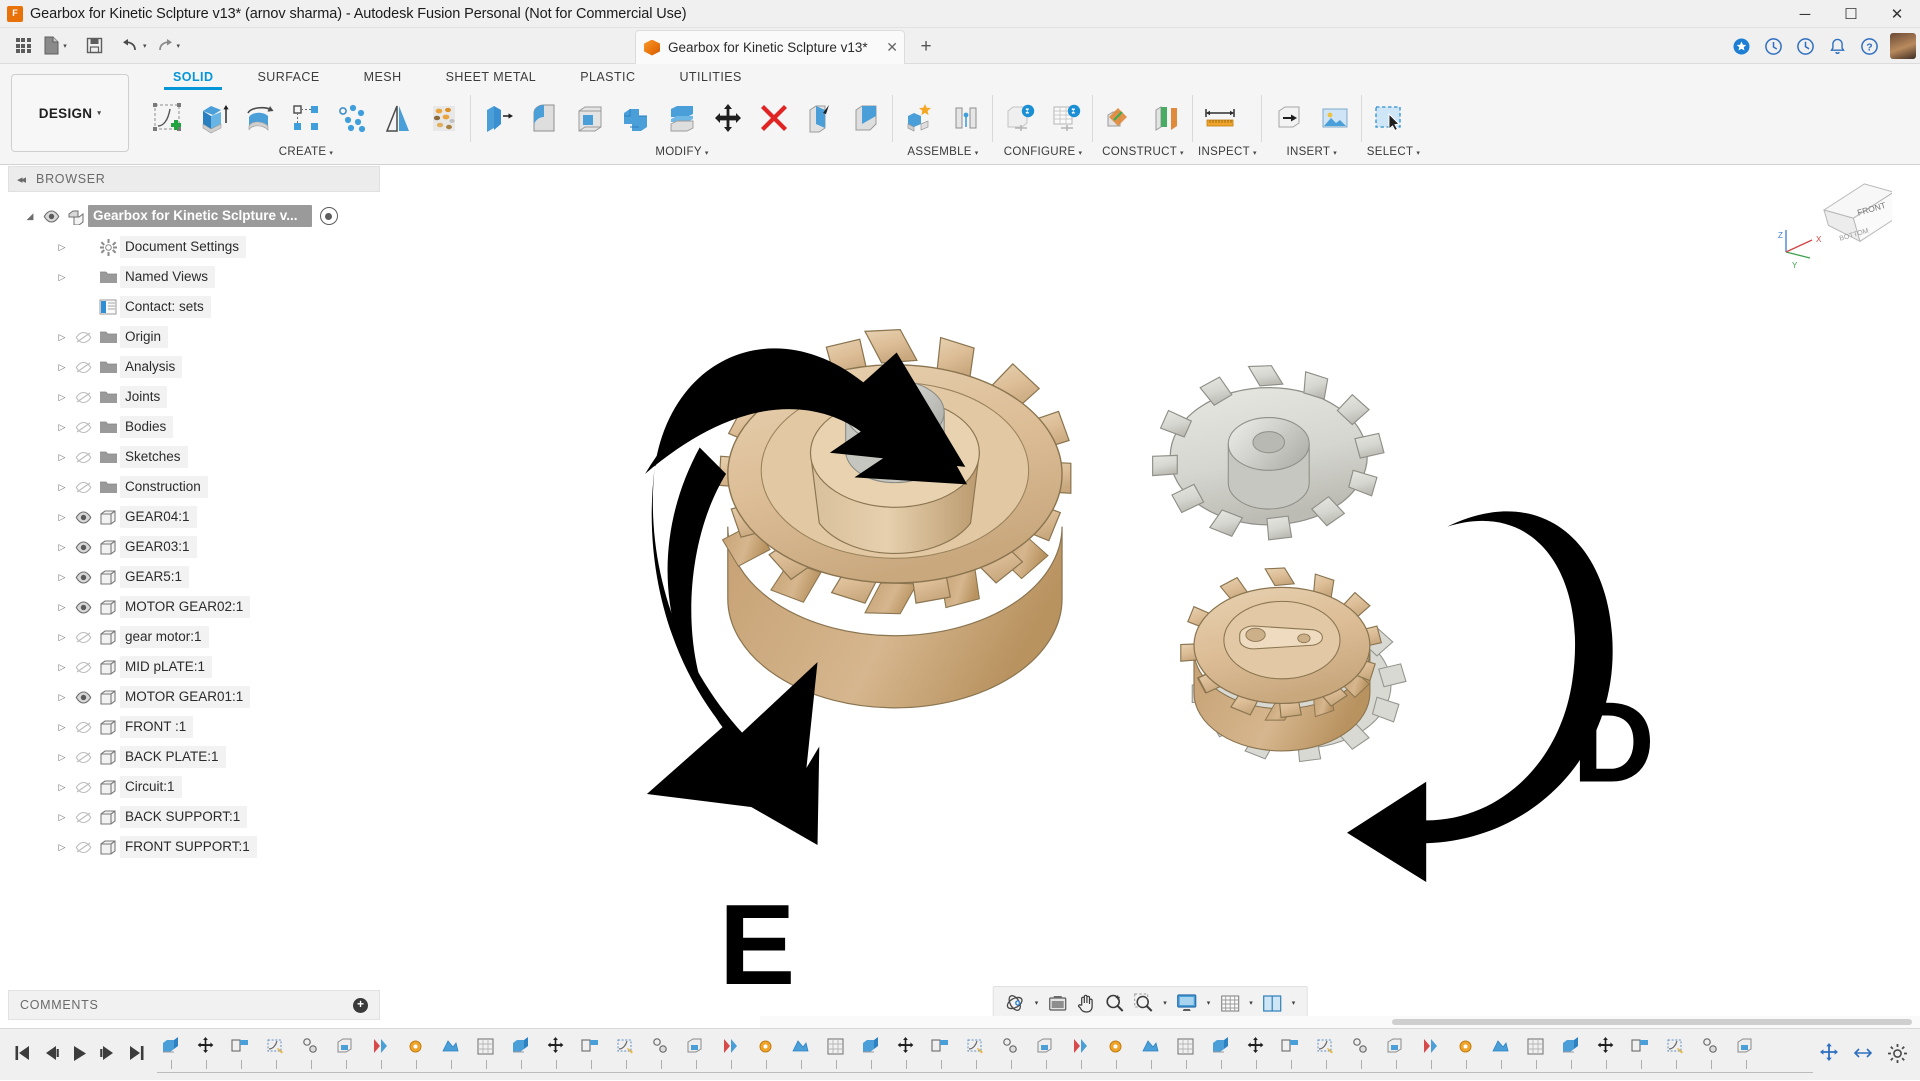 The width and height of the screenshot is (1920, 1081). What do you see at coordinates (966, 118) in the screenshot?
I see `joint-icon` at bounding box center [966, 118].